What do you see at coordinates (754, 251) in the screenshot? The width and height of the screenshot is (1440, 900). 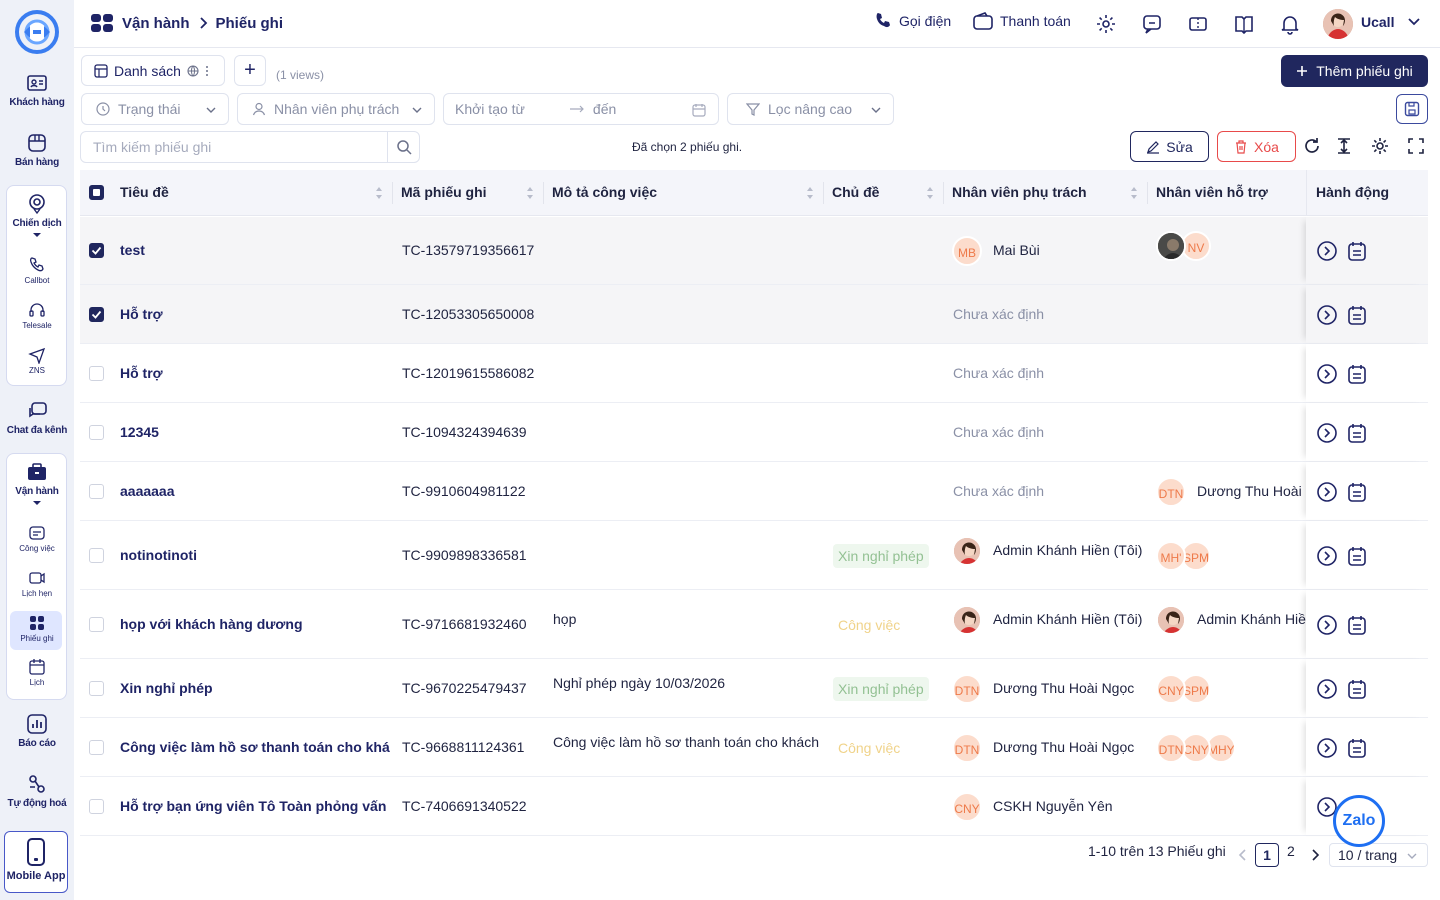 I see `table-row: test TC-13579719356617 MB Mai Bùi NV` at bounding box center [754, 251].